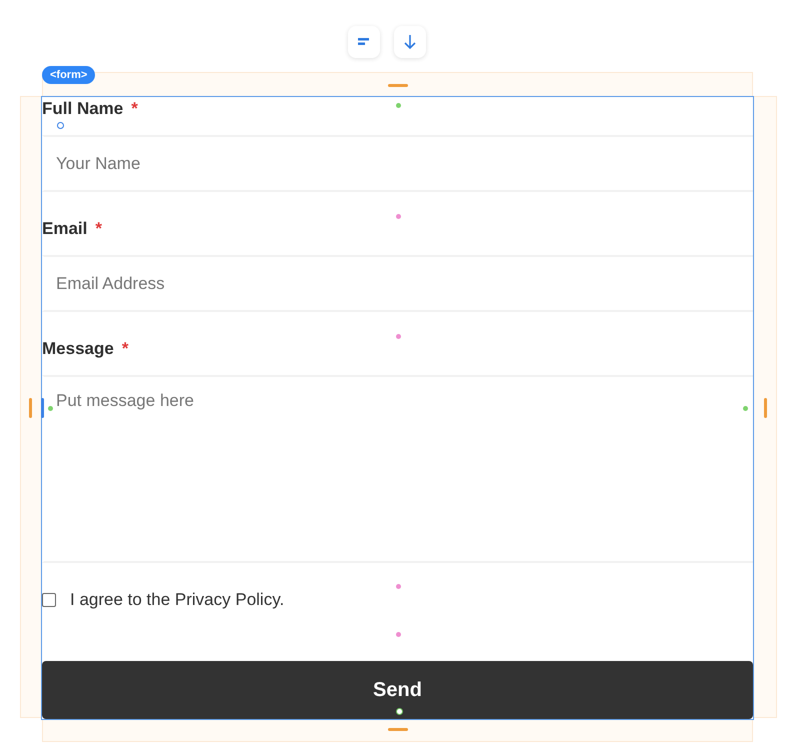  I want to click on align-icon, so click(364, 42).